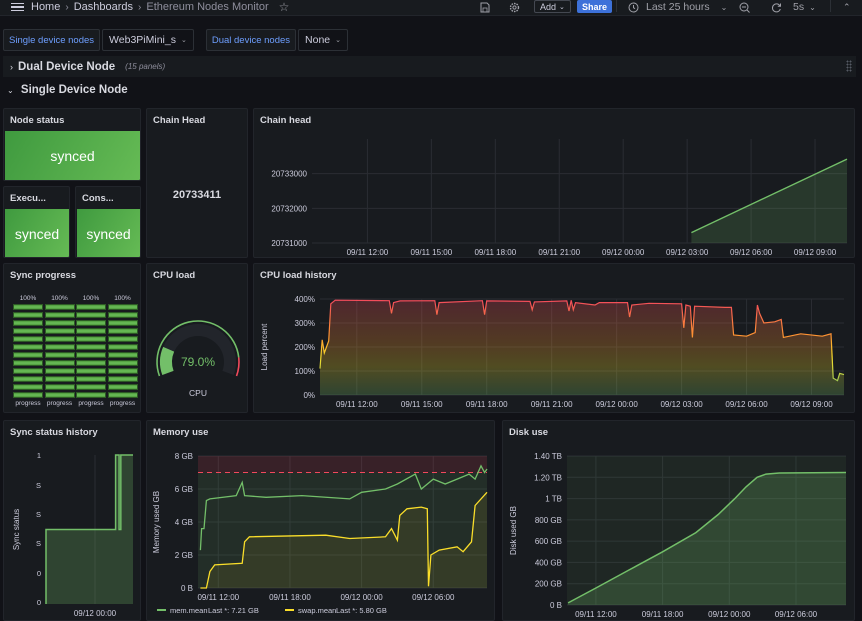  What do you see at coordinates (513, 530) in the screenshot?
I see `y-axis-label: Disk used GB` at bounding box center [513, 530].